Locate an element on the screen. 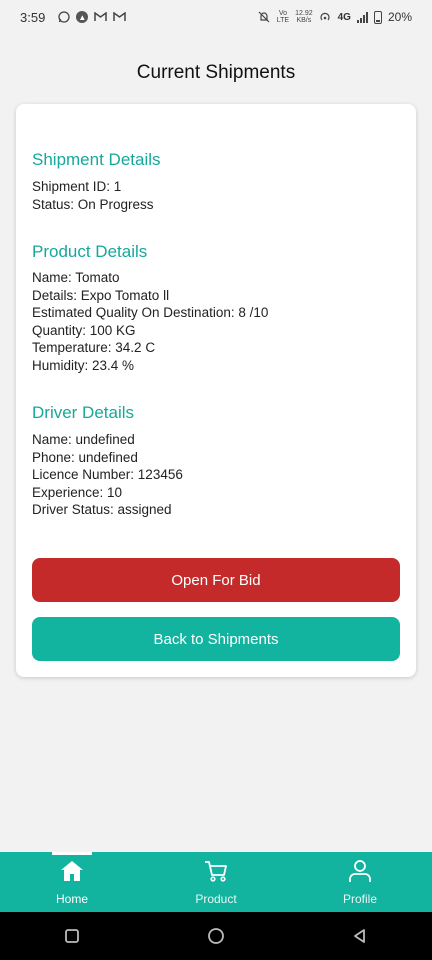  tab-home: Home is located at coordinates (72, 882).